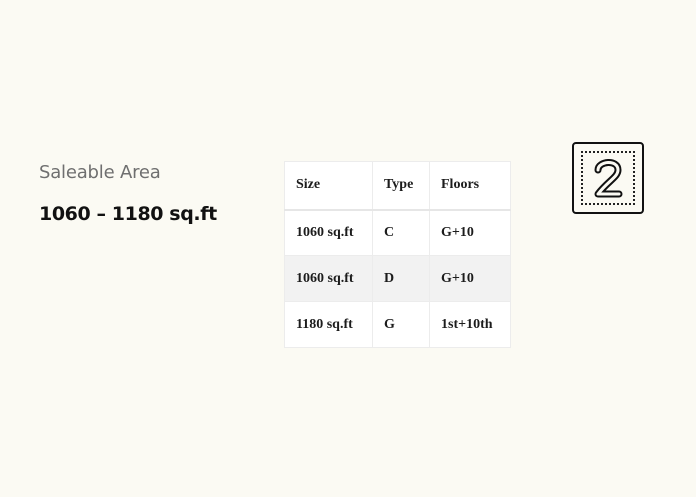 This screenshot has width=696, height=497. What do you see at coordinates (470, 324) in the screenshot?
I see `cell-floors: 1st+10th` at bounding box center [470, 324].